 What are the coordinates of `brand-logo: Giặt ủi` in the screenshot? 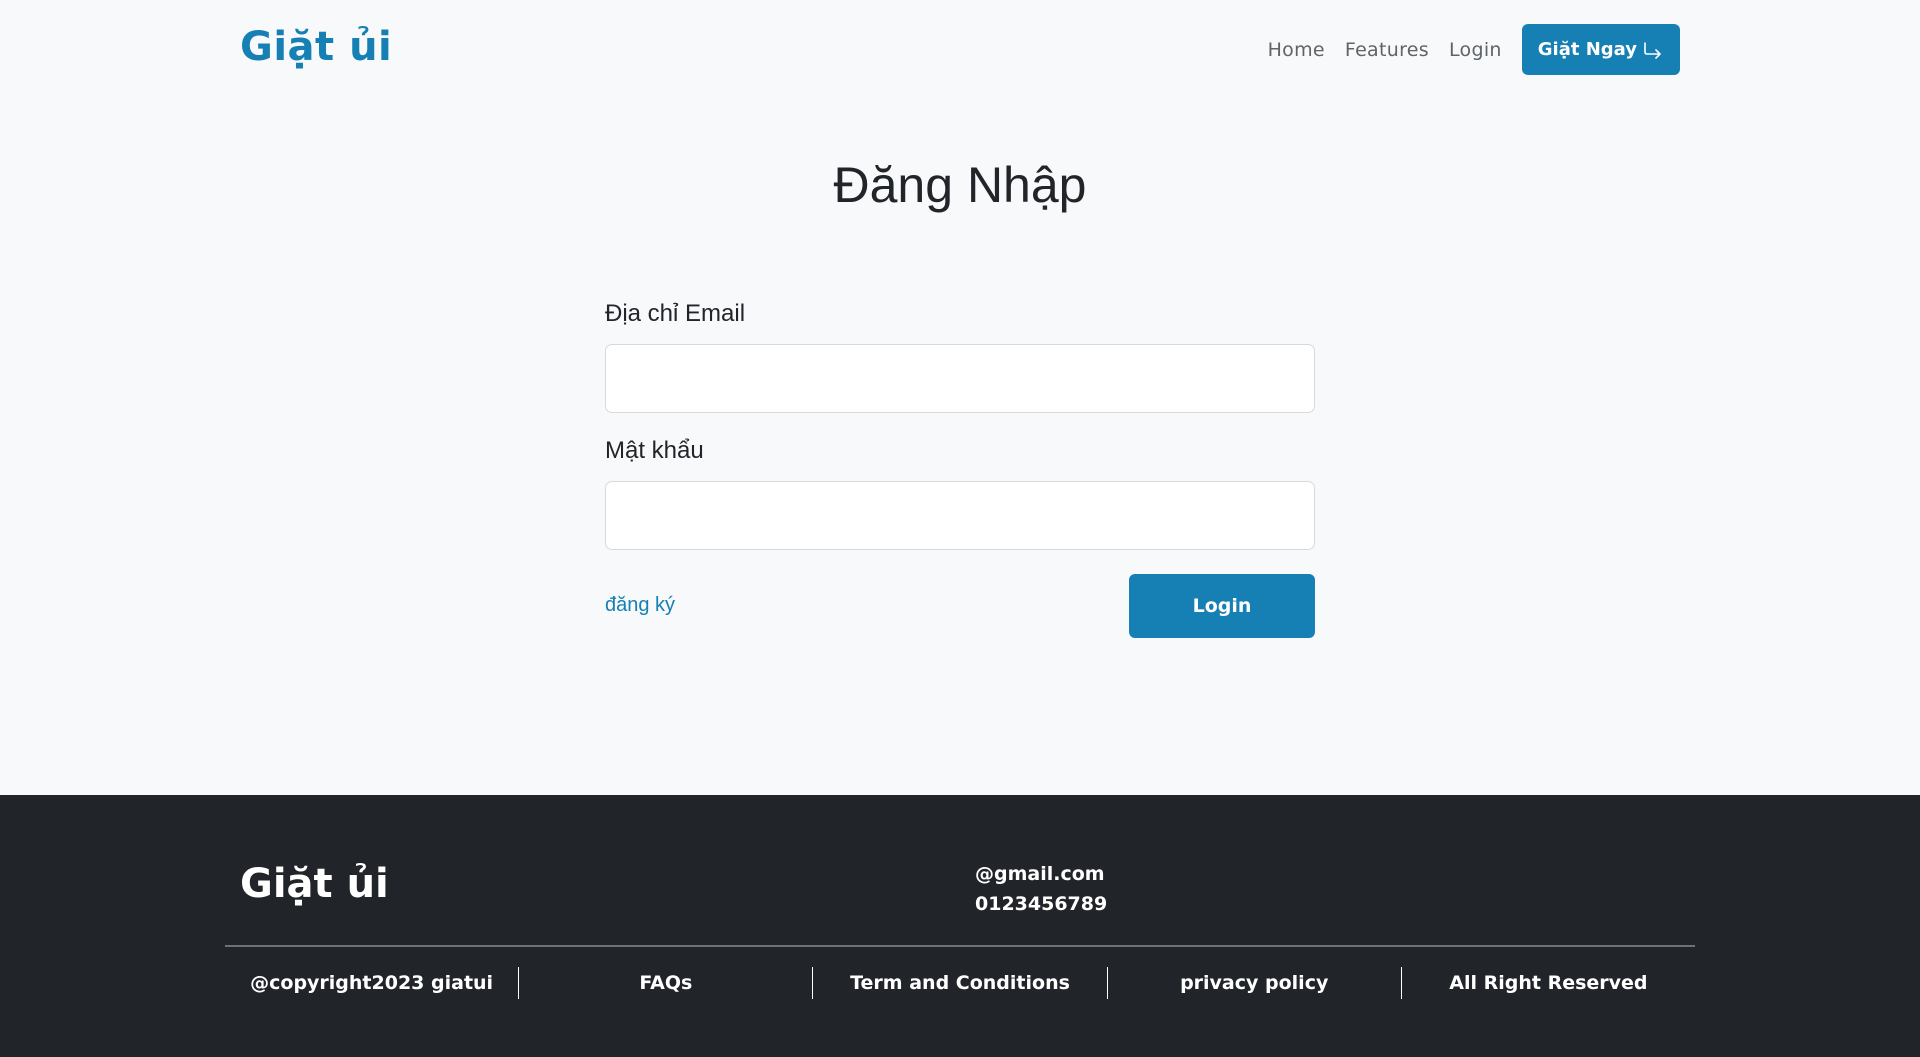 It's located at (316, 47).